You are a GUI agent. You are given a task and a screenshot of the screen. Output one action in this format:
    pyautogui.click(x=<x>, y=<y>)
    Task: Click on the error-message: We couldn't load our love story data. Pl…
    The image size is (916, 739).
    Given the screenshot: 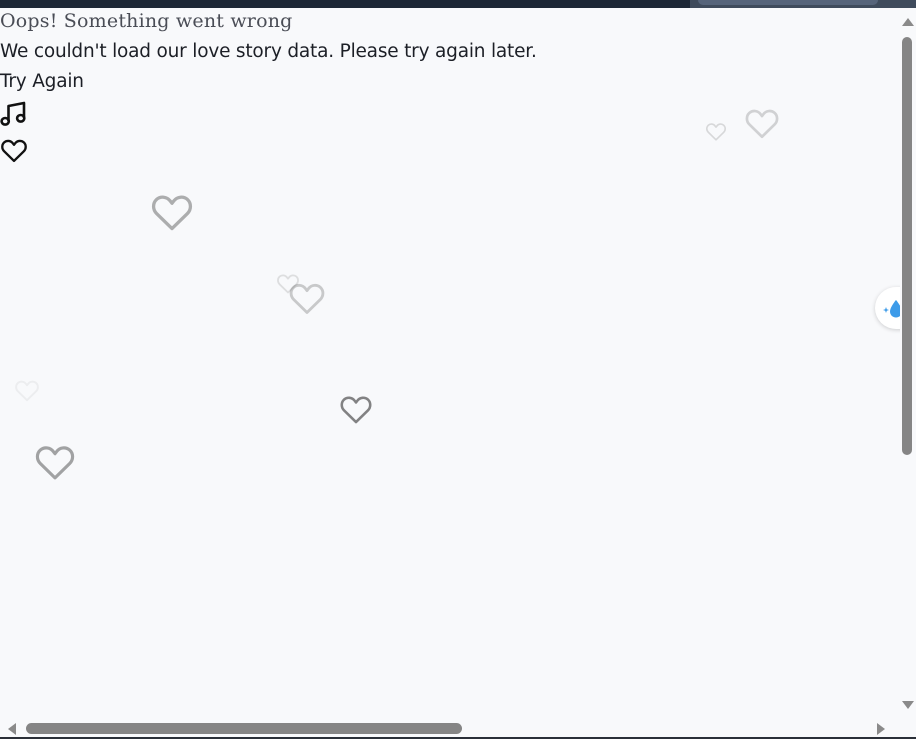 What is the action you would take?
    pyautogui.click(x=268, y=51)
    